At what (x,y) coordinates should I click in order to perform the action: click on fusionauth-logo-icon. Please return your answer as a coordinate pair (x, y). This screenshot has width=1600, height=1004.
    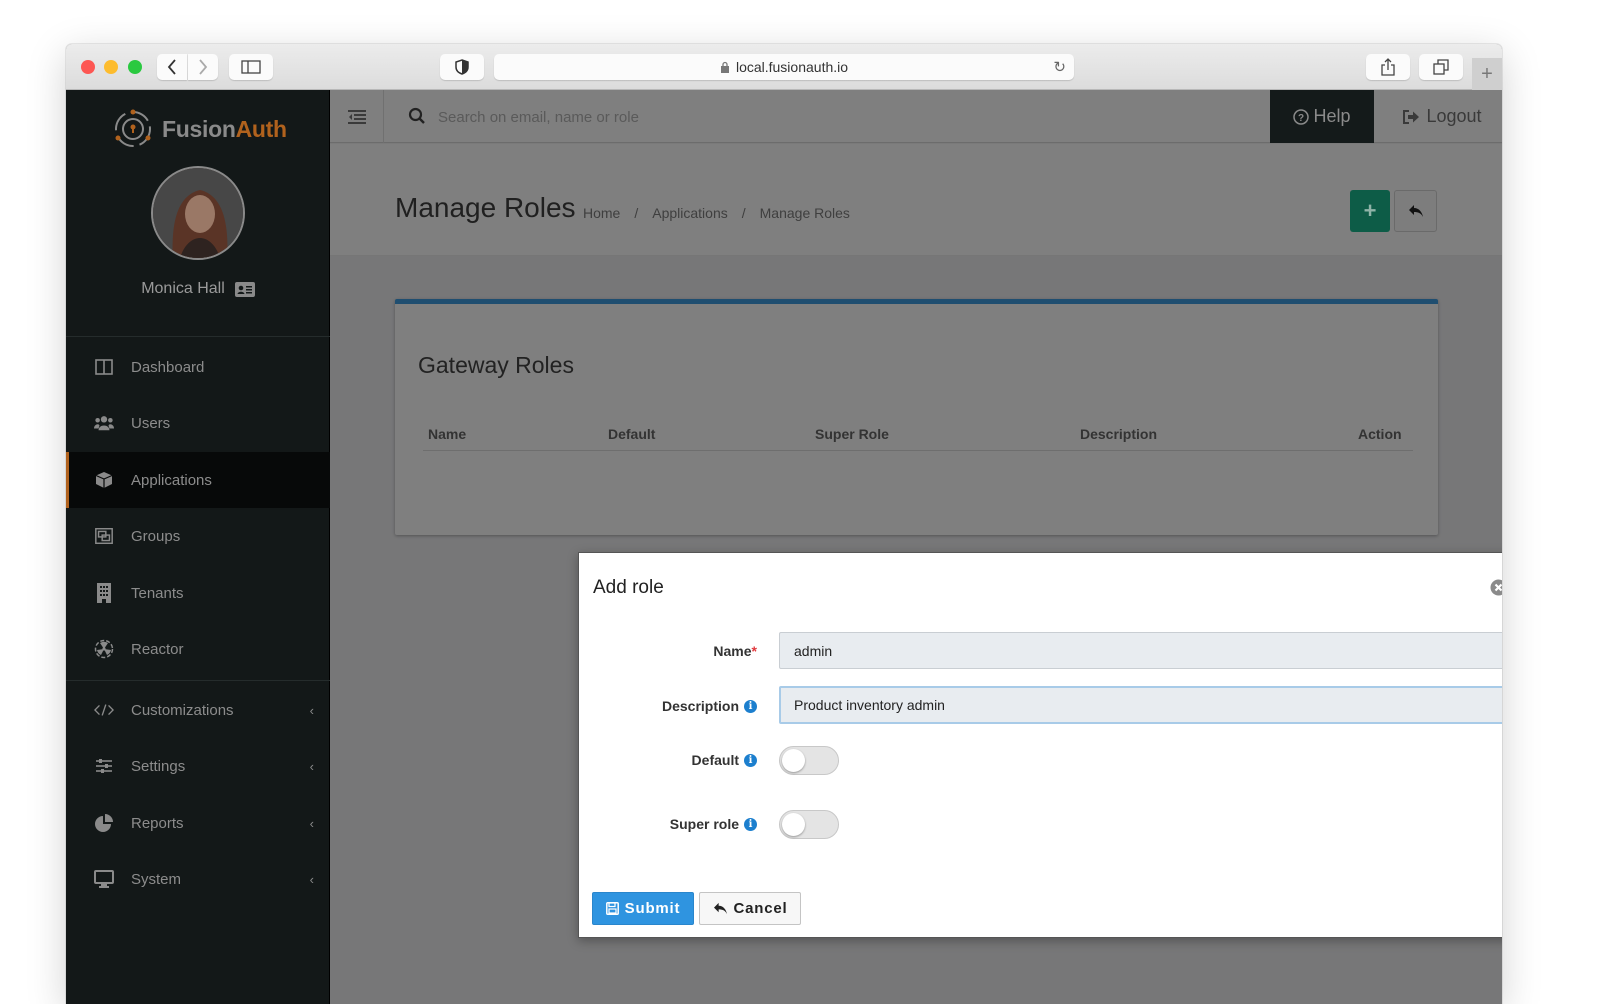
    Looking at the image, I should click on (133, 128).